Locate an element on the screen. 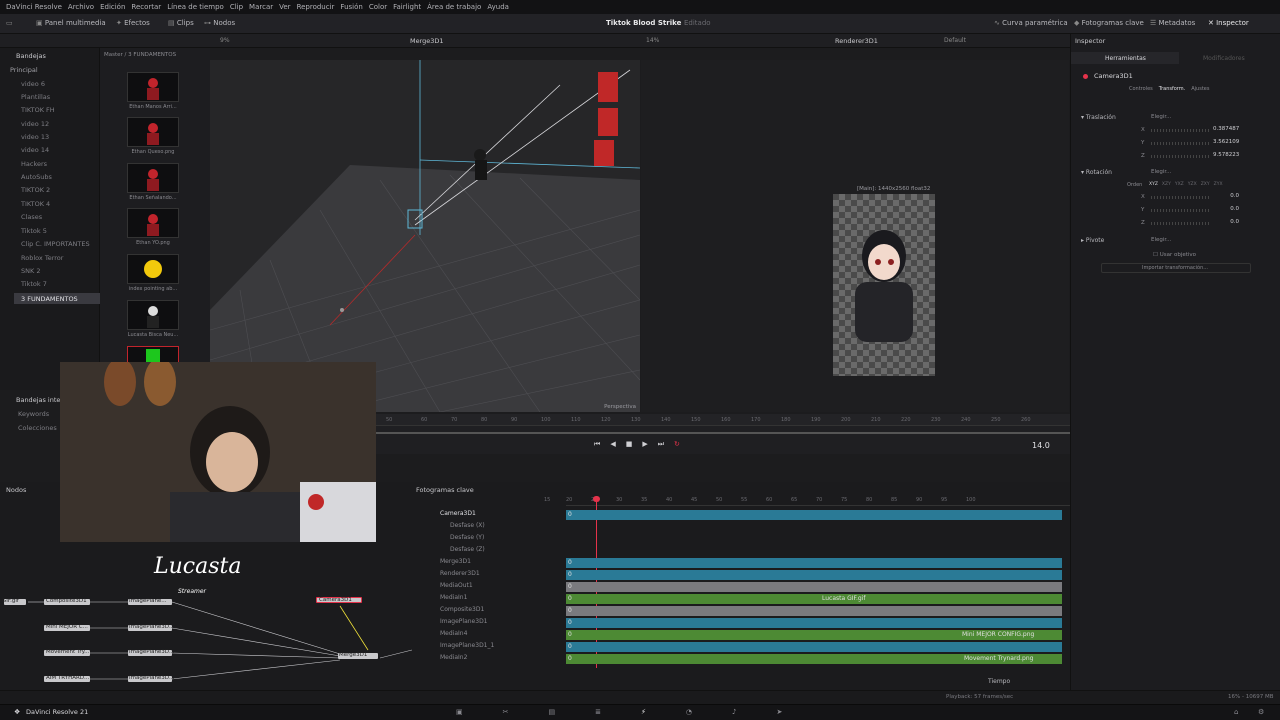 This screenshot has height=720, width=1280. bin-item: AutoSubs is located at coordinates (36, 177).